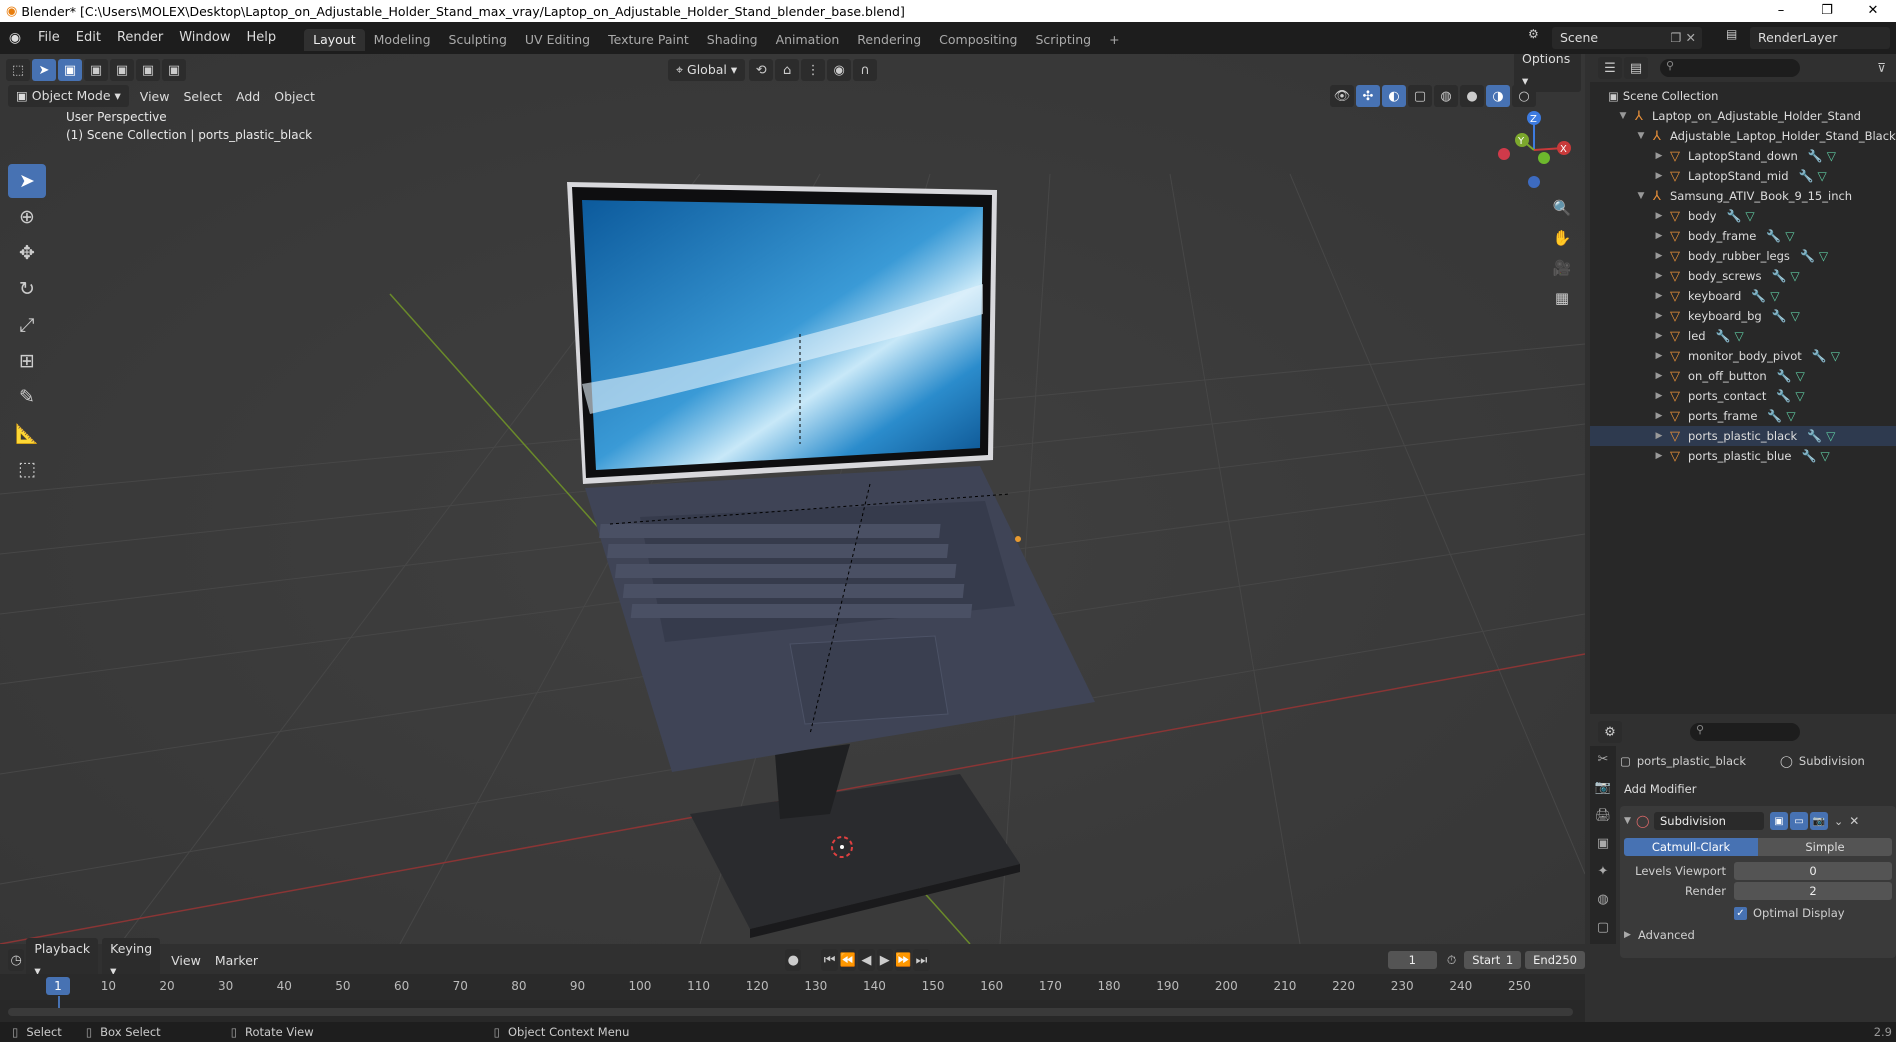 This screenshot has height=1042, width=1896. What do you see at coordinates (204, 38) in the screenshot?
I see `menu-window: Window` at bounding box center [204, 38].